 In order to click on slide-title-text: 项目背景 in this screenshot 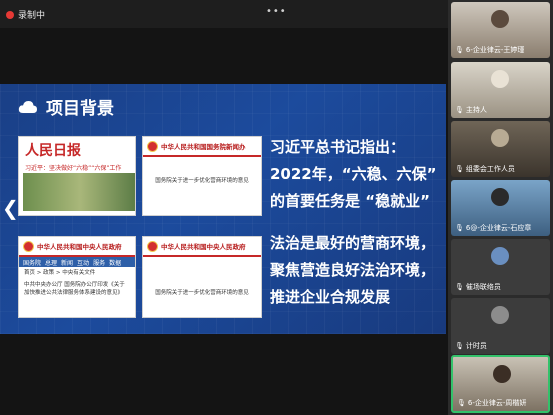, I will do `click(80, 109)`.